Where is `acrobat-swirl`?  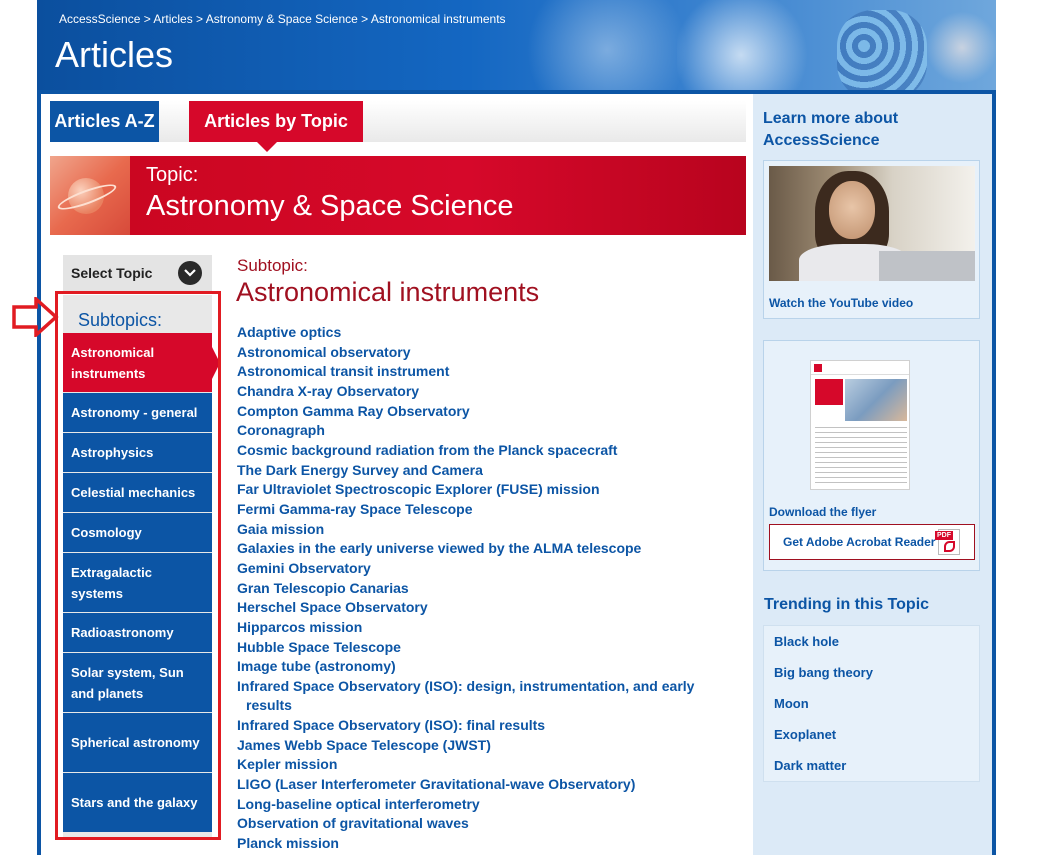
acrobat-swirl is located at coordinates (949, 546).